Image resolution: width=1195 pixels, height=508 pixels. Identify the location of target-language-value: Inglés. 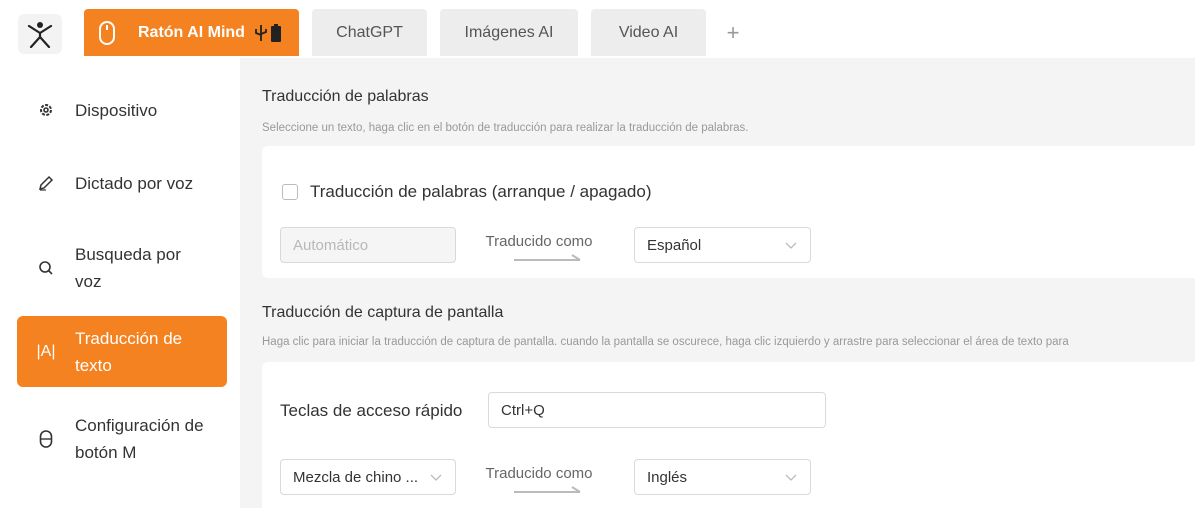
(667, 477).